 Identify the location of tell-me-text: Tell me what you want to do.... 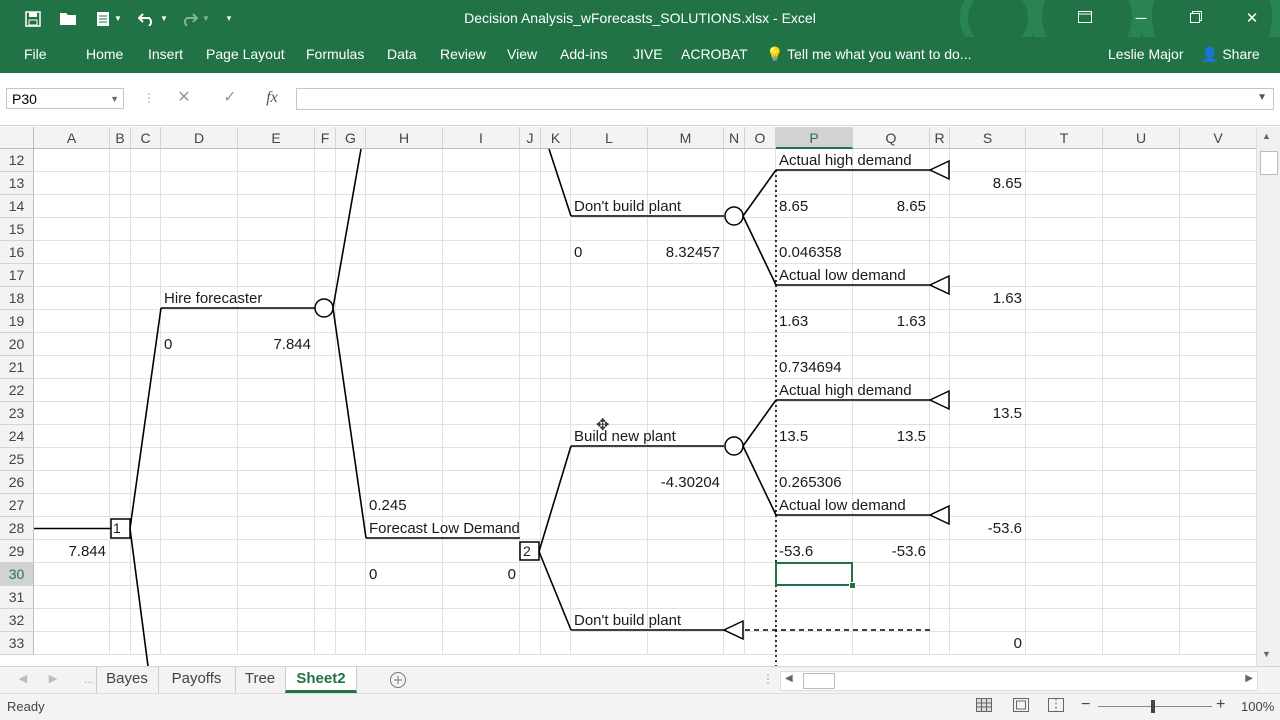
(879, 54).